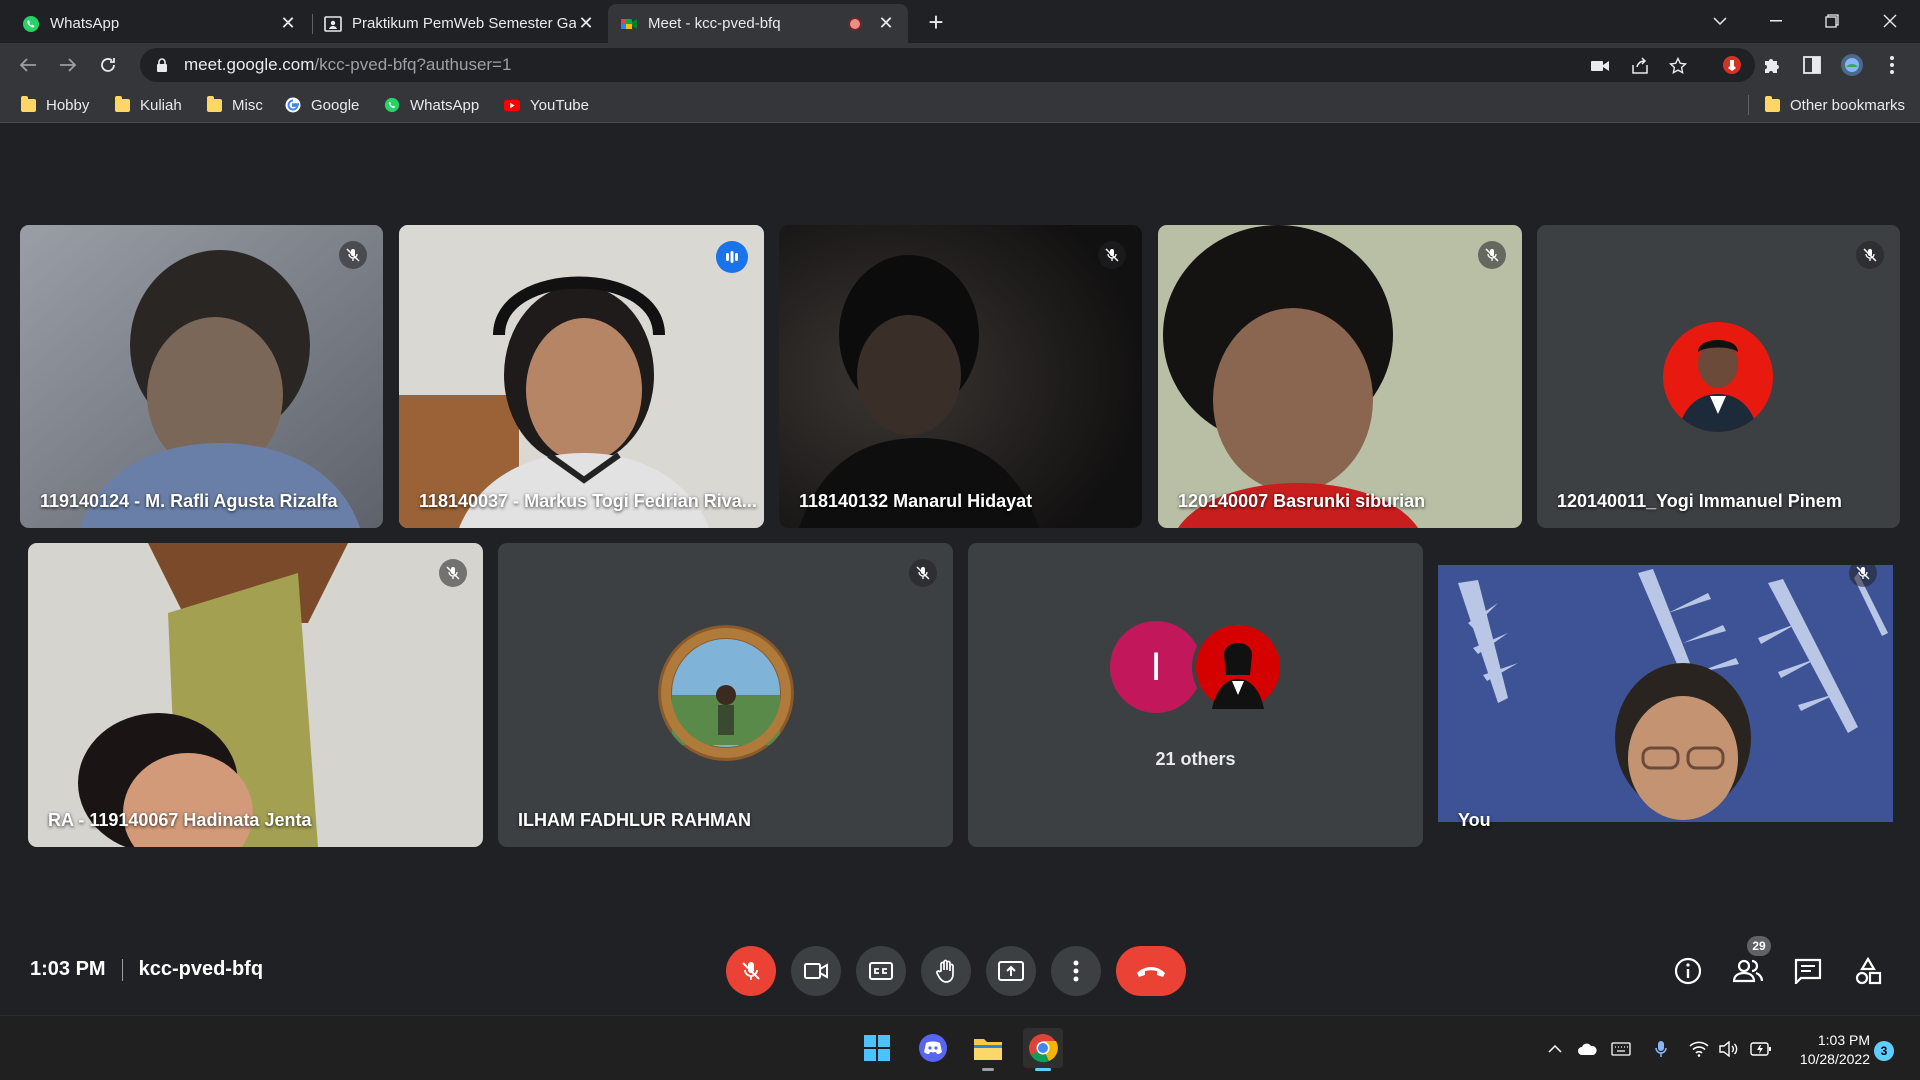 This screenshot has width=1920, height=1080. Describe the element at coordinates (413, 64) in the screenshot. I see `url-path: /kcc-pved-bfq?authuser=1` at that location.